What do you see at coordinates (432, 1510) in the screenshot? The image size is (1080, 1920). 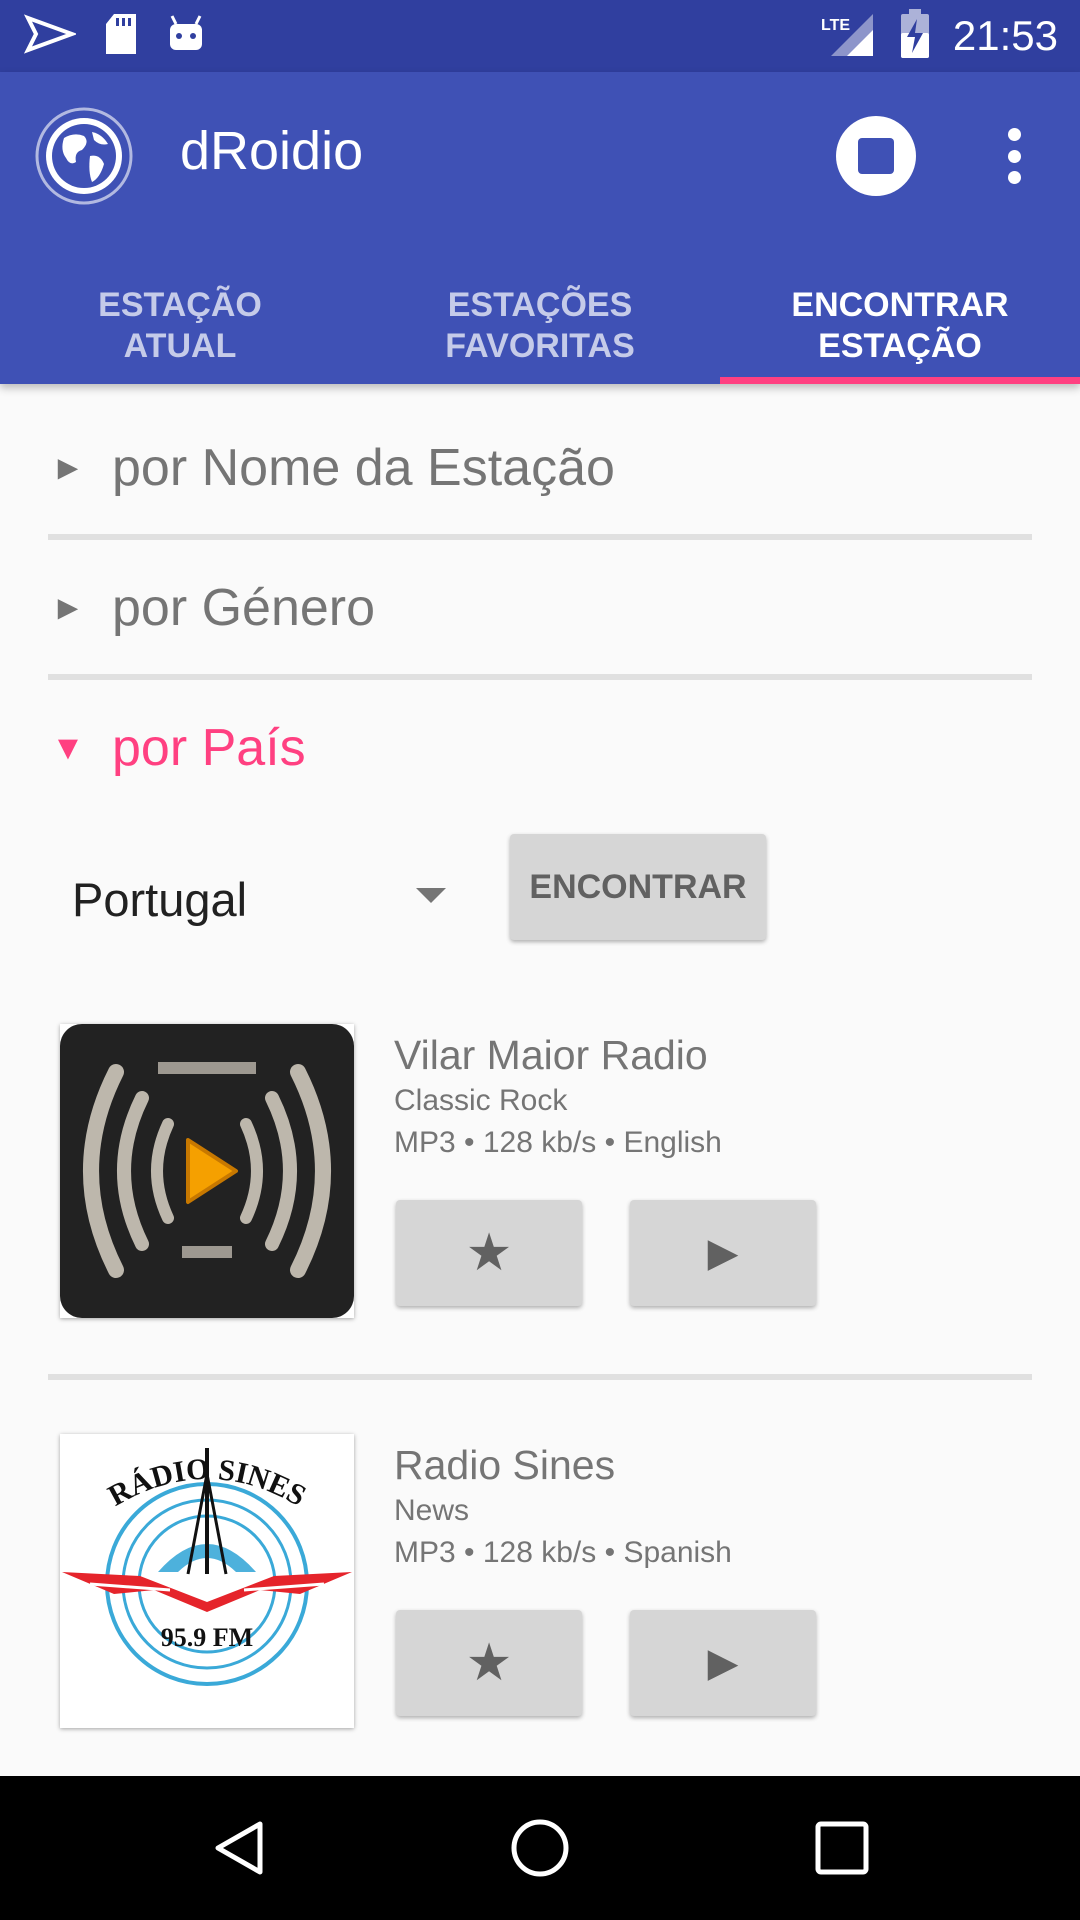 I see `station-genre: News` at bounding box center [432, 1510].